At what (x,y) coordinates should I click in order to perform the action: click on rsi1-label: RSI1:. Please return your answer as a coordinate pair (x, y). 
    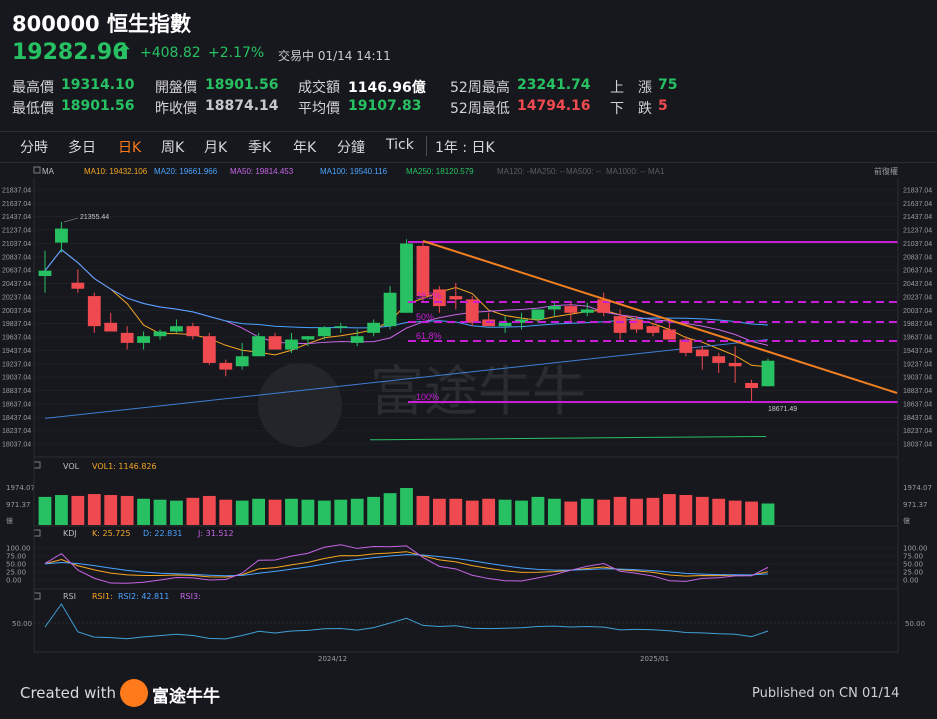
    Looking at the image, I should click on (102, 596).